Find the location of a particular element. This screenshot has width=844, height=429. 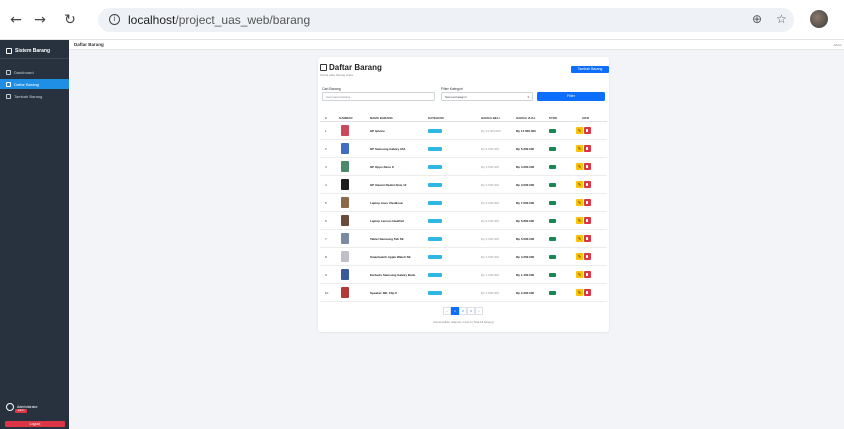

reload-icon: ↻ is located at coordinates (70, 20).